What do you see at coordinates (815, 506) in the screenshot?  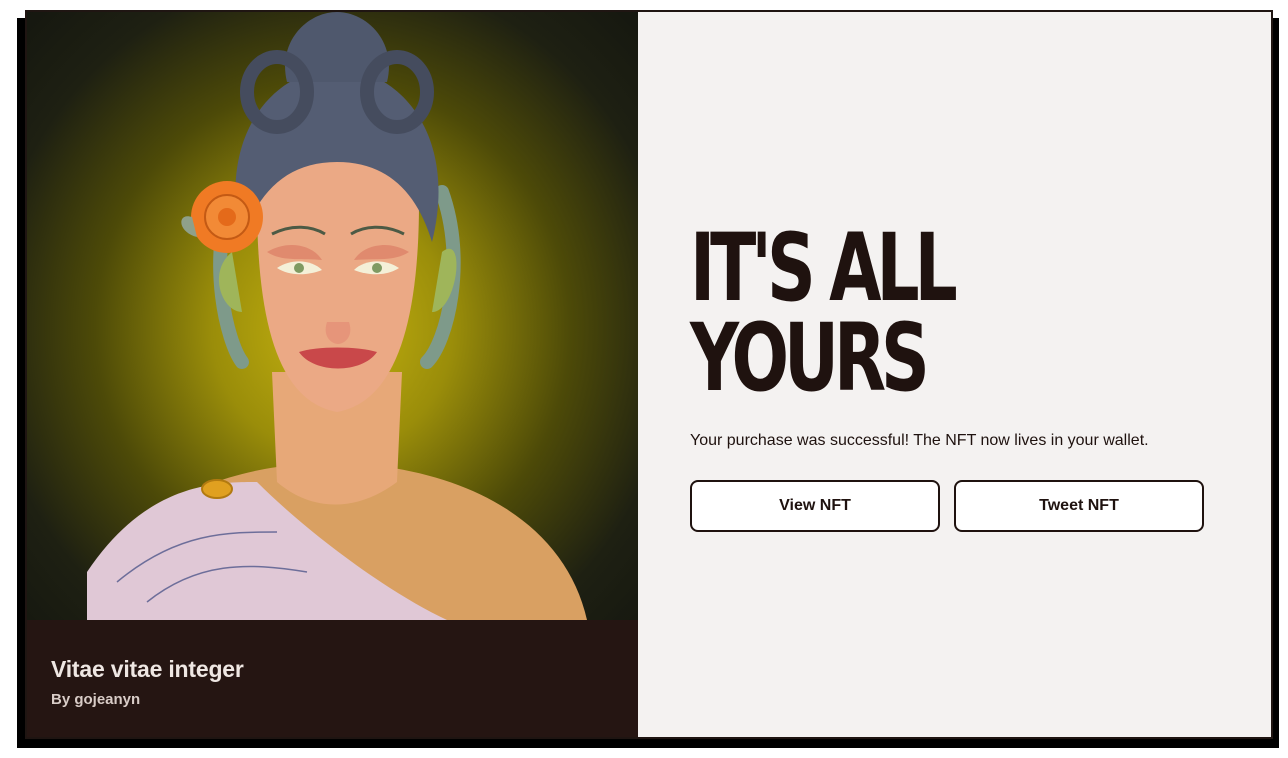 I see `view-nft-button: View NFT` at bounding box center [815, 506].